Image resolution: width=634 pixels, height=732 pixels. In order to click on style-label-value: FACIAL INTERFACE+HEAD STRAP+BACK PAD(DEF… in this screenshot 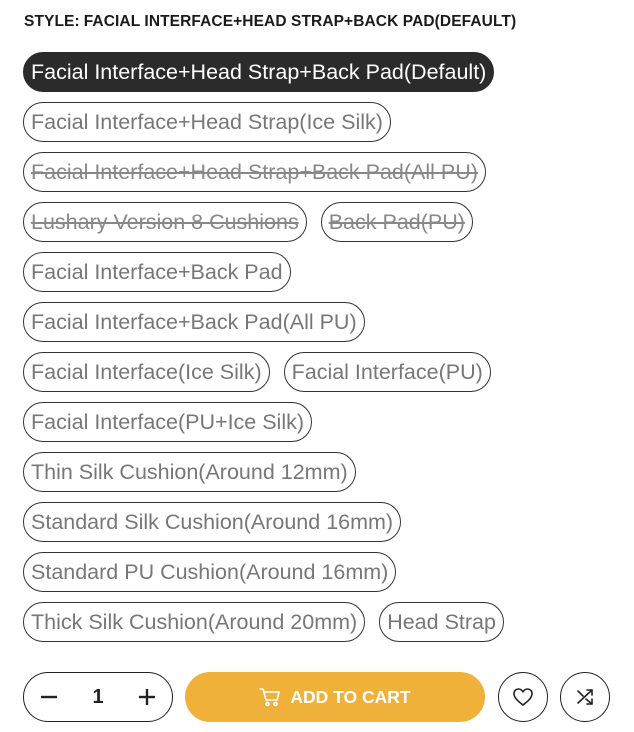, I will do `click(300, 21)`.